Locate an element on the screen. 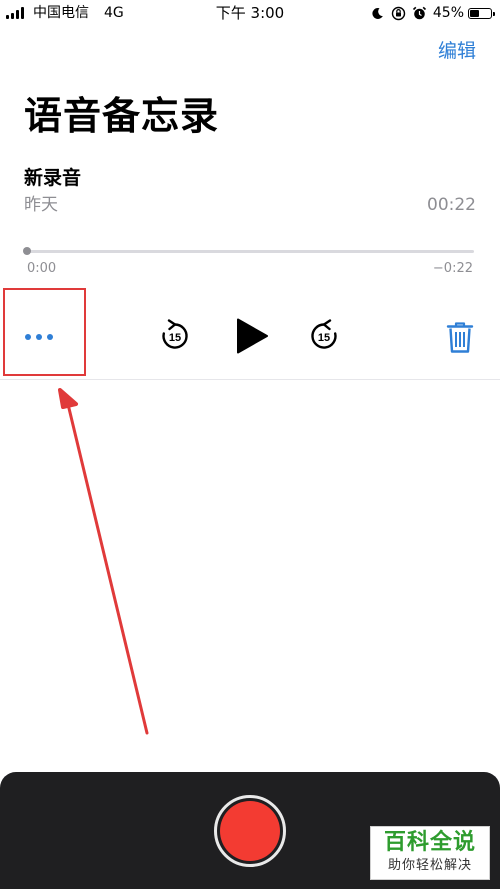 This screenshot has width=500, height=889. skip-back-15-button: 15 is located at coordinates (175, 336).